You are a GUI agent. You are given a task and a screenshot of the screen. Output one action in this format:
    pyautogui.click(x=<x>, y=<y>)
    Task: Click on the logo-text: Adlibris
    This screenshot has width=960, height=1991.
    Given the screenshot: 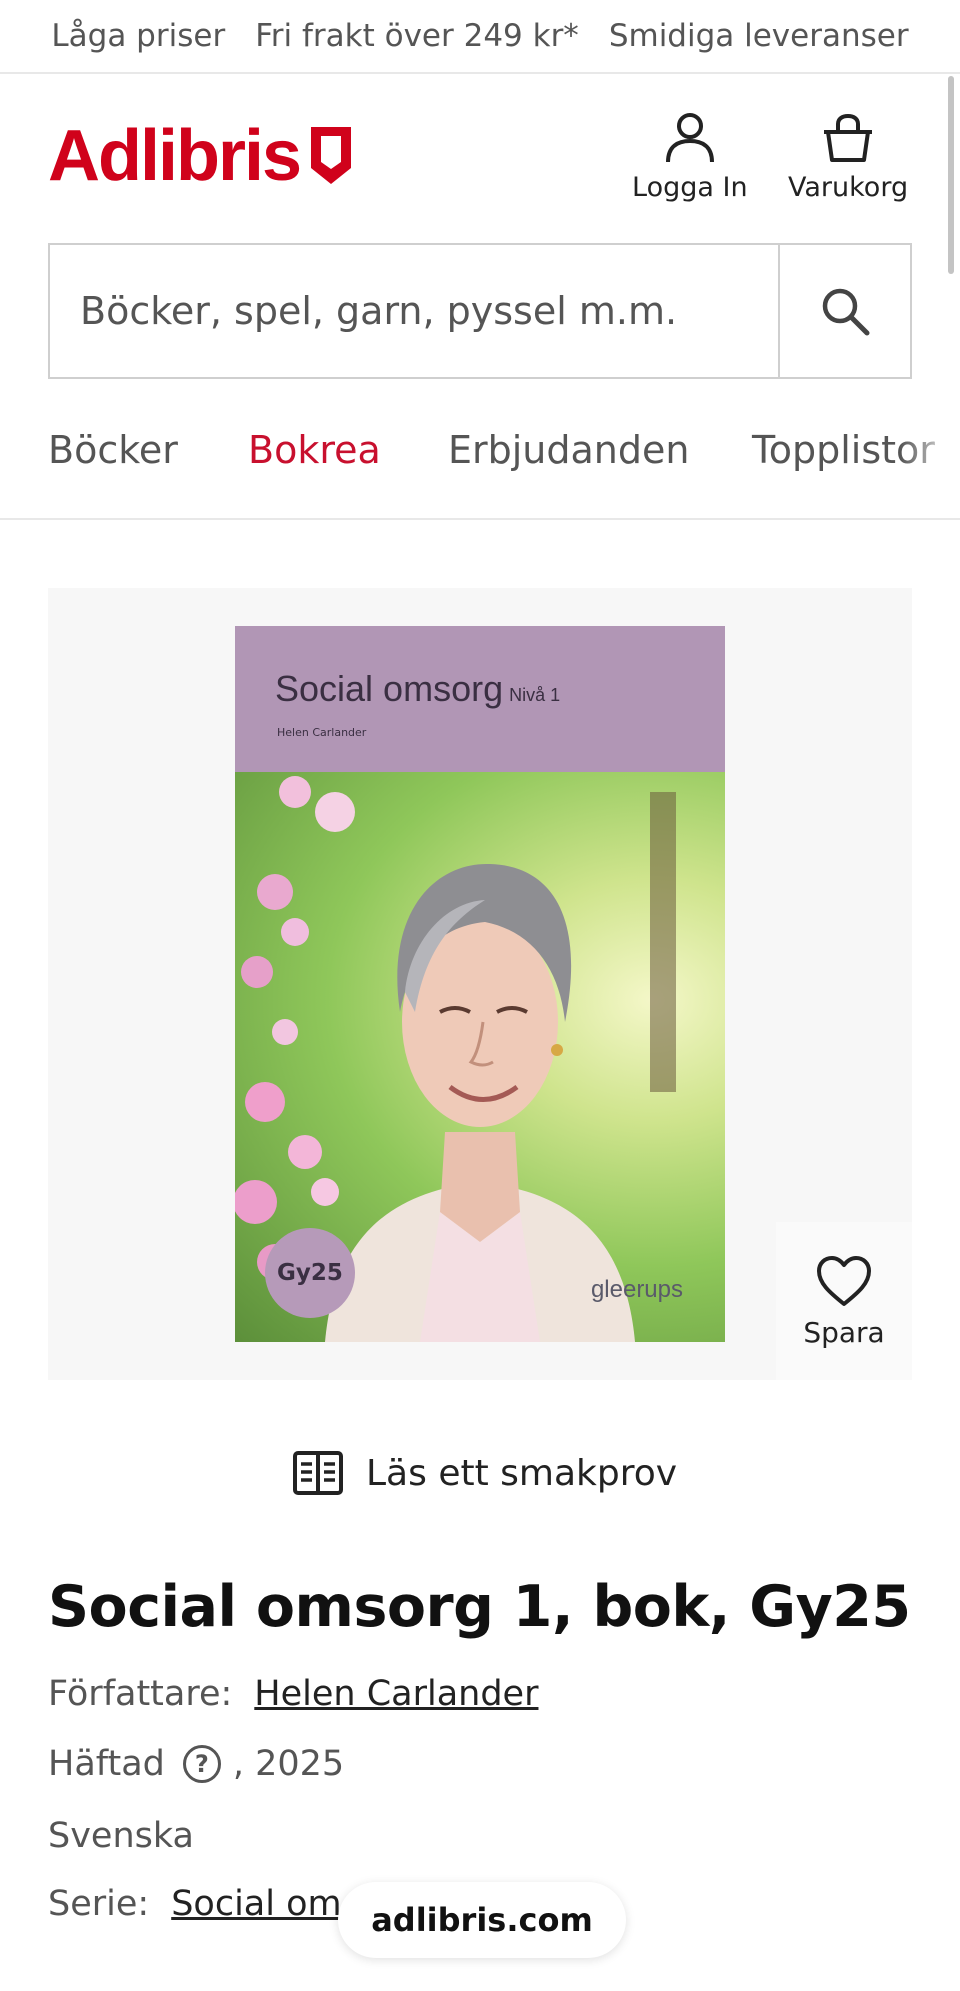 What is the action you would take?
    pyautogui.click(x=175, y=156)
    